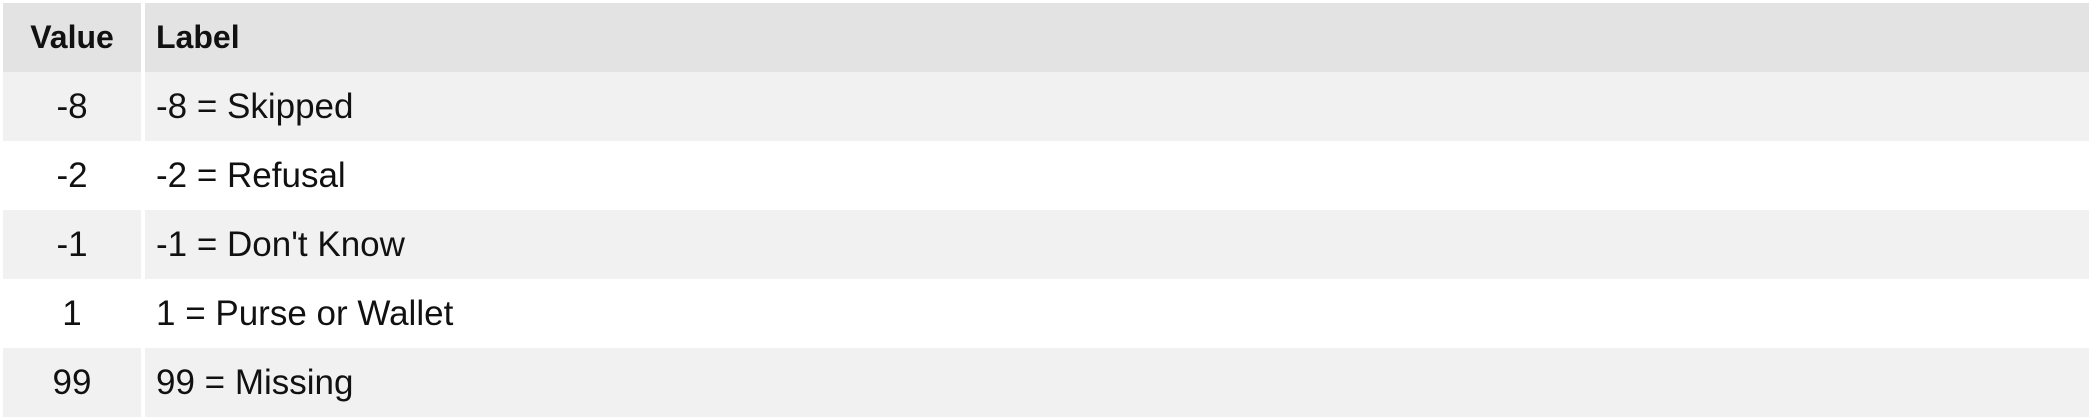 The image size is (2092, 418). What do you see at coordinates (74, 106) in the screenshot?
I see `row-value: -8` at bounding box center [74, 106].